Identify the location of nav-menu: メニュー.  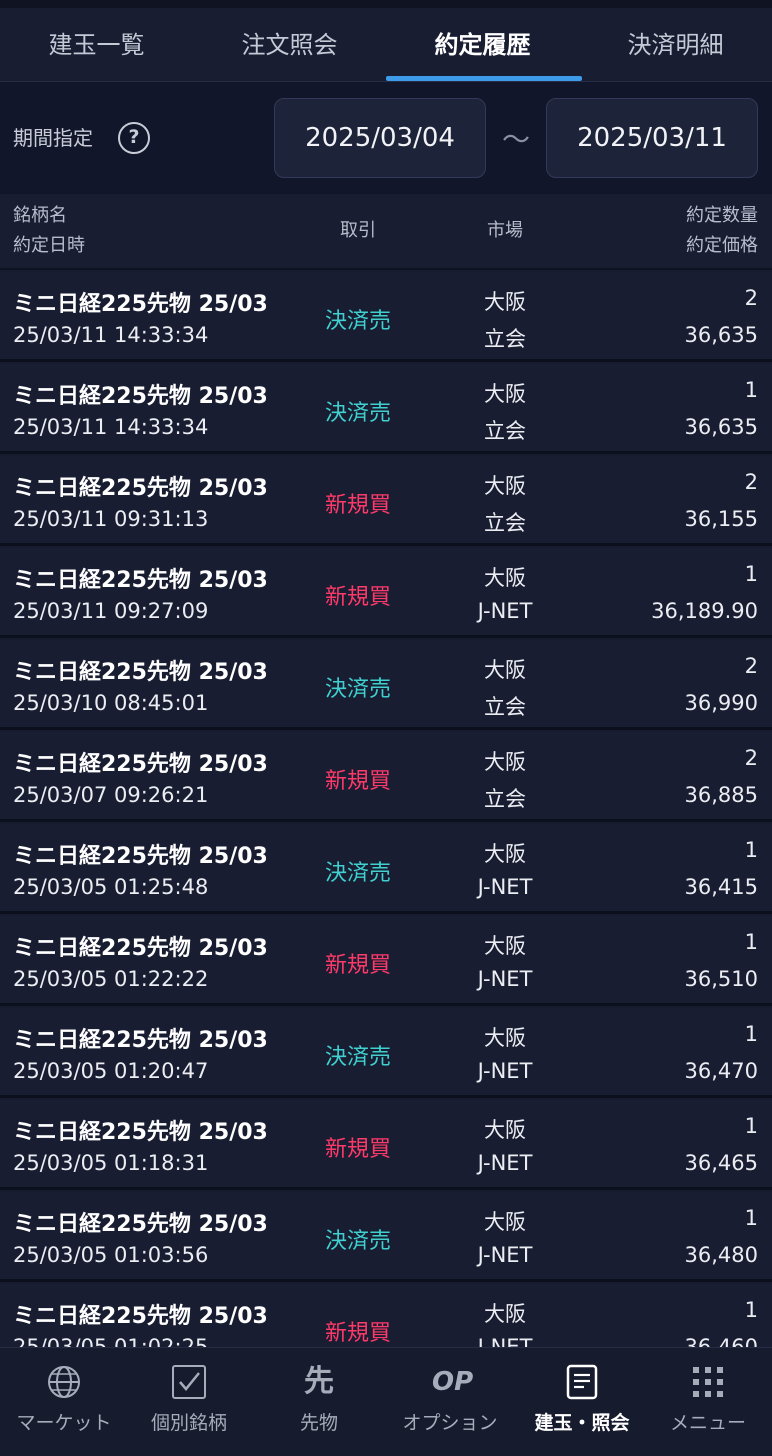
(708, 1402).